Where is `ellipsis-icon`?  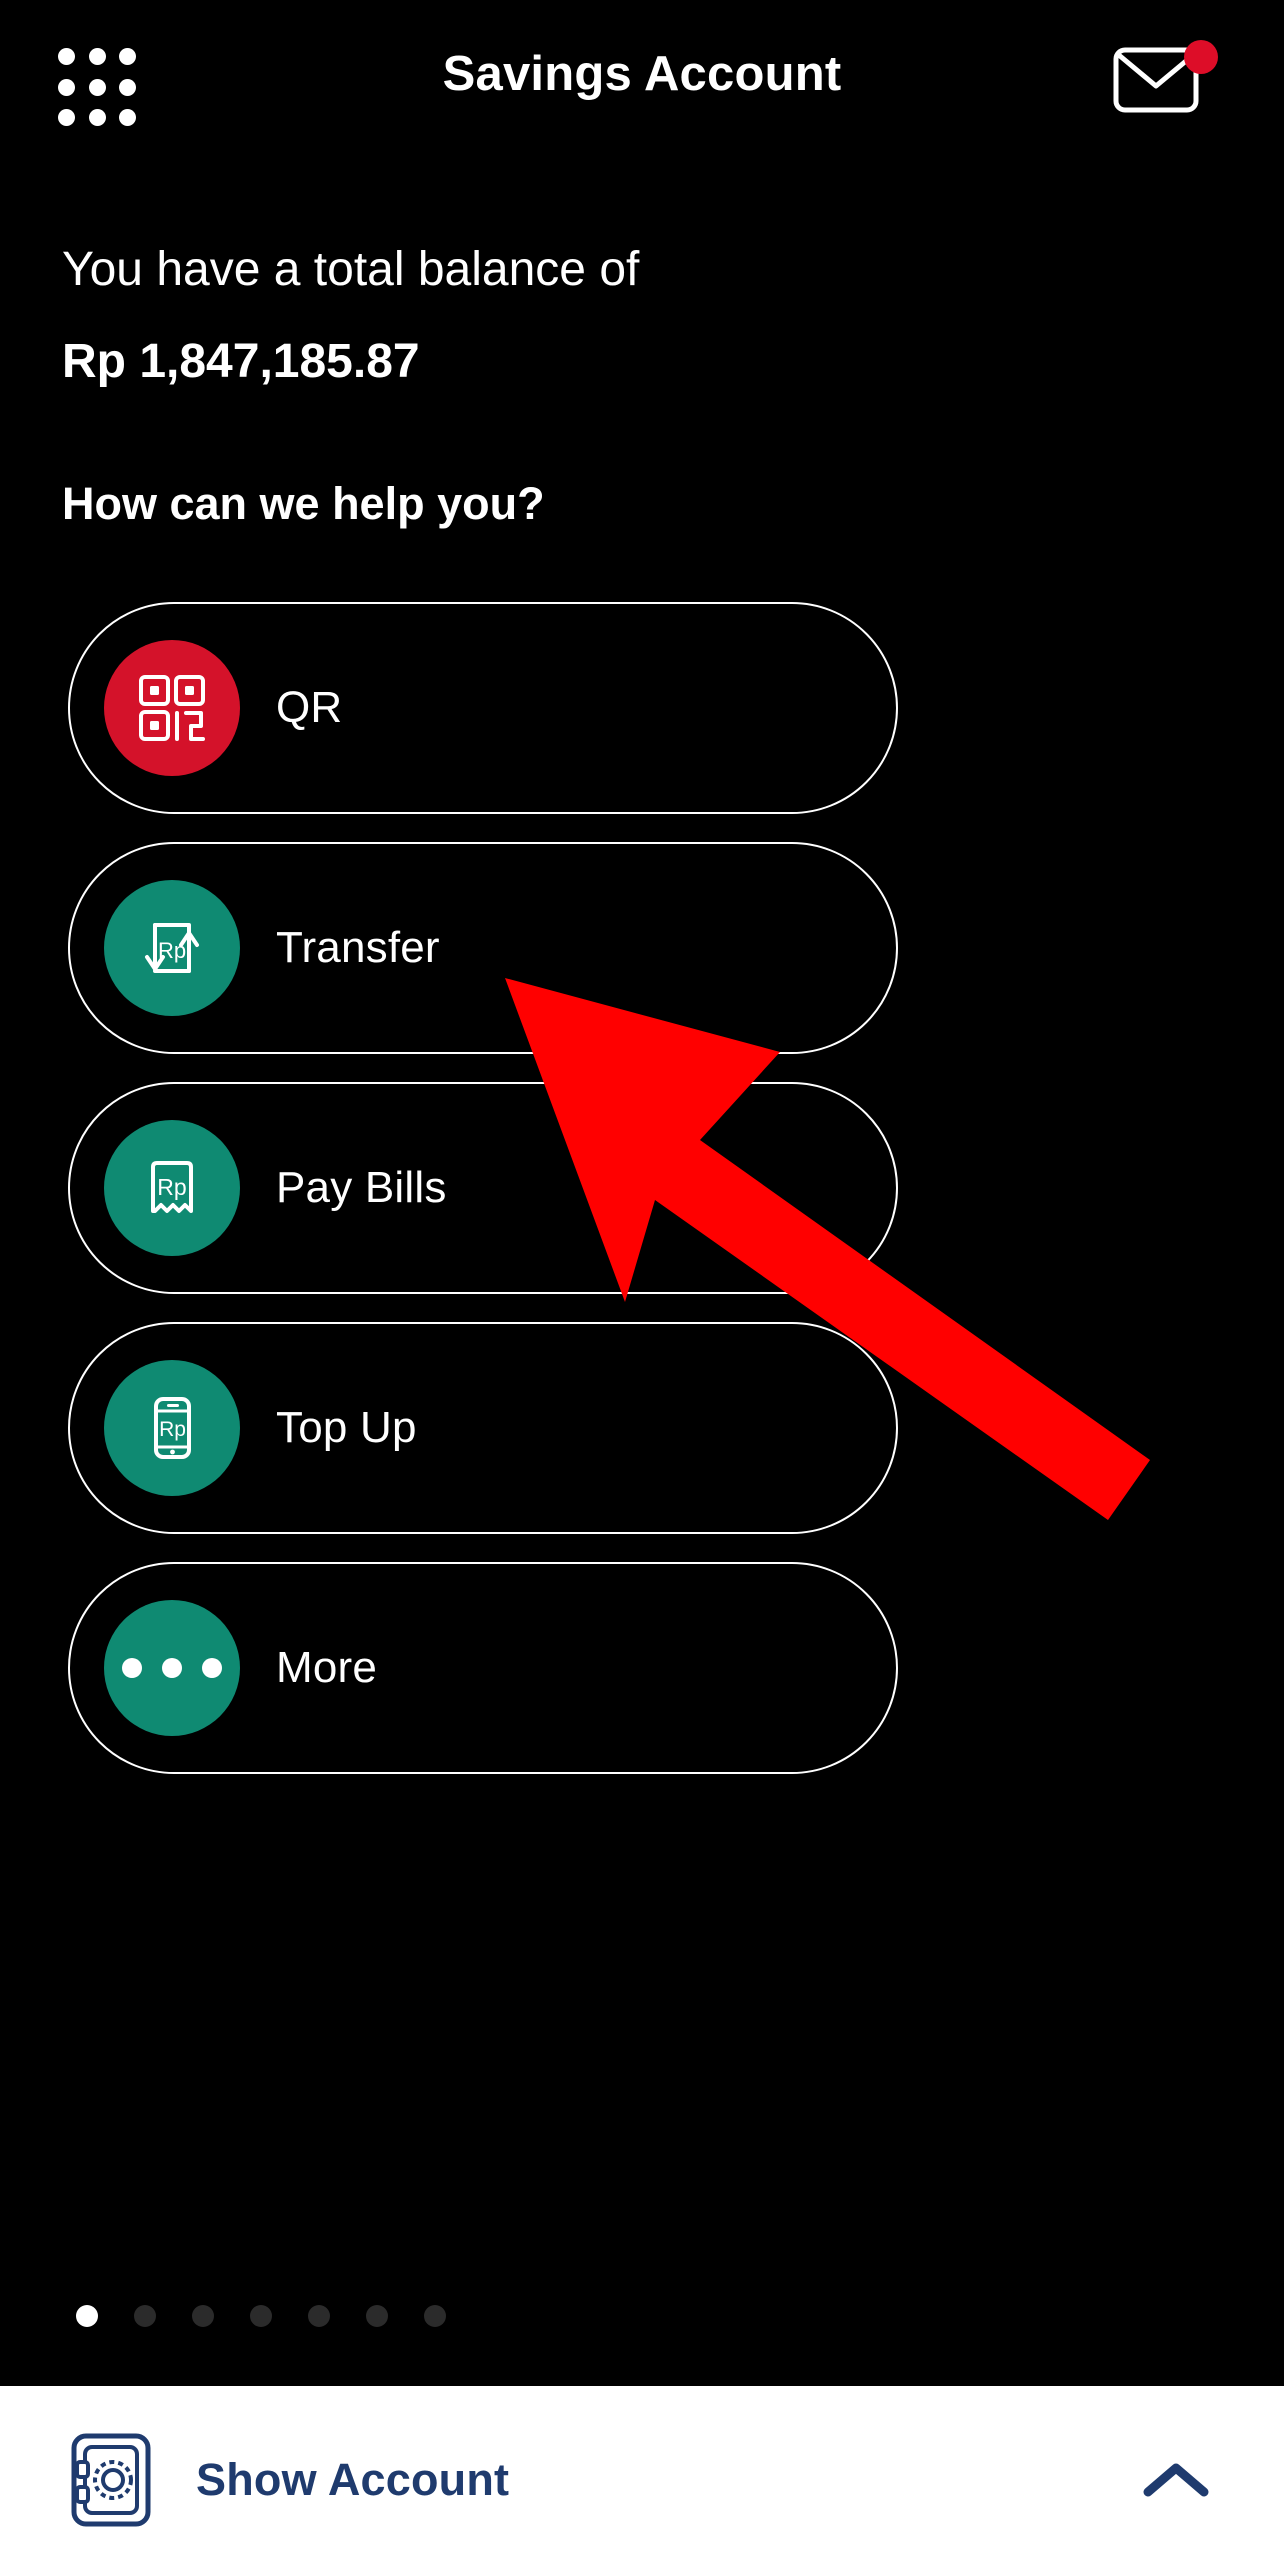 ellipsis-icon is located at coordinates (172, 1668).